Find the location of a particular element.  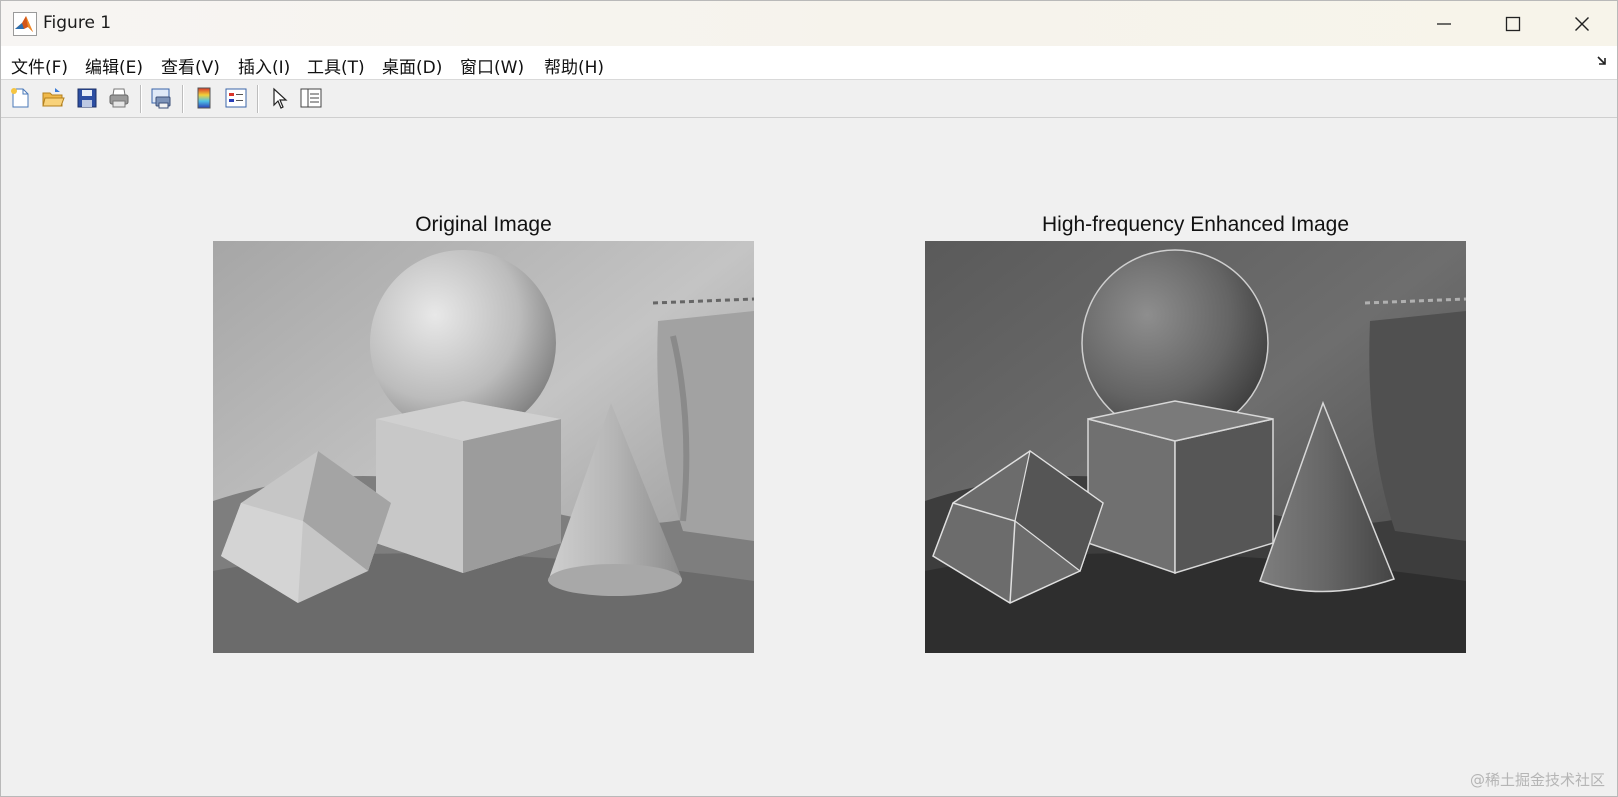

maximize-icon is located at coordinates (1513, 23).